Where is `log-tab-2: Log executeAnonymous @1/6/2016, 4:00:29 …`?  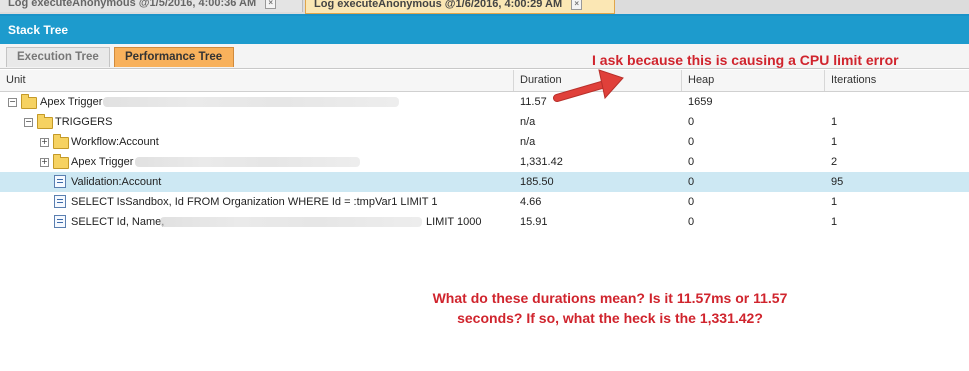 log-tab-2: Log executeAnonymous @1/6/2016, 4:00:29 … is located at coordinates (460, 7).